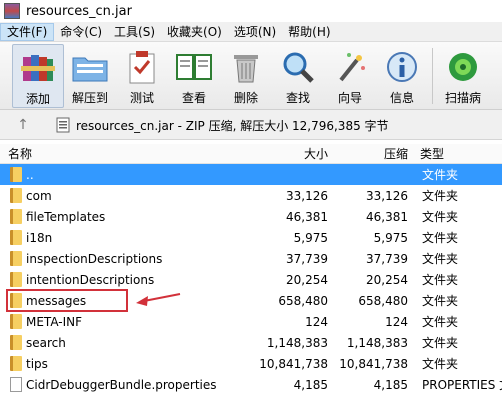 Image resolution: width=502 pixels, height=419 pixels. I want to click on add-button: 添加, so click(38, 76).